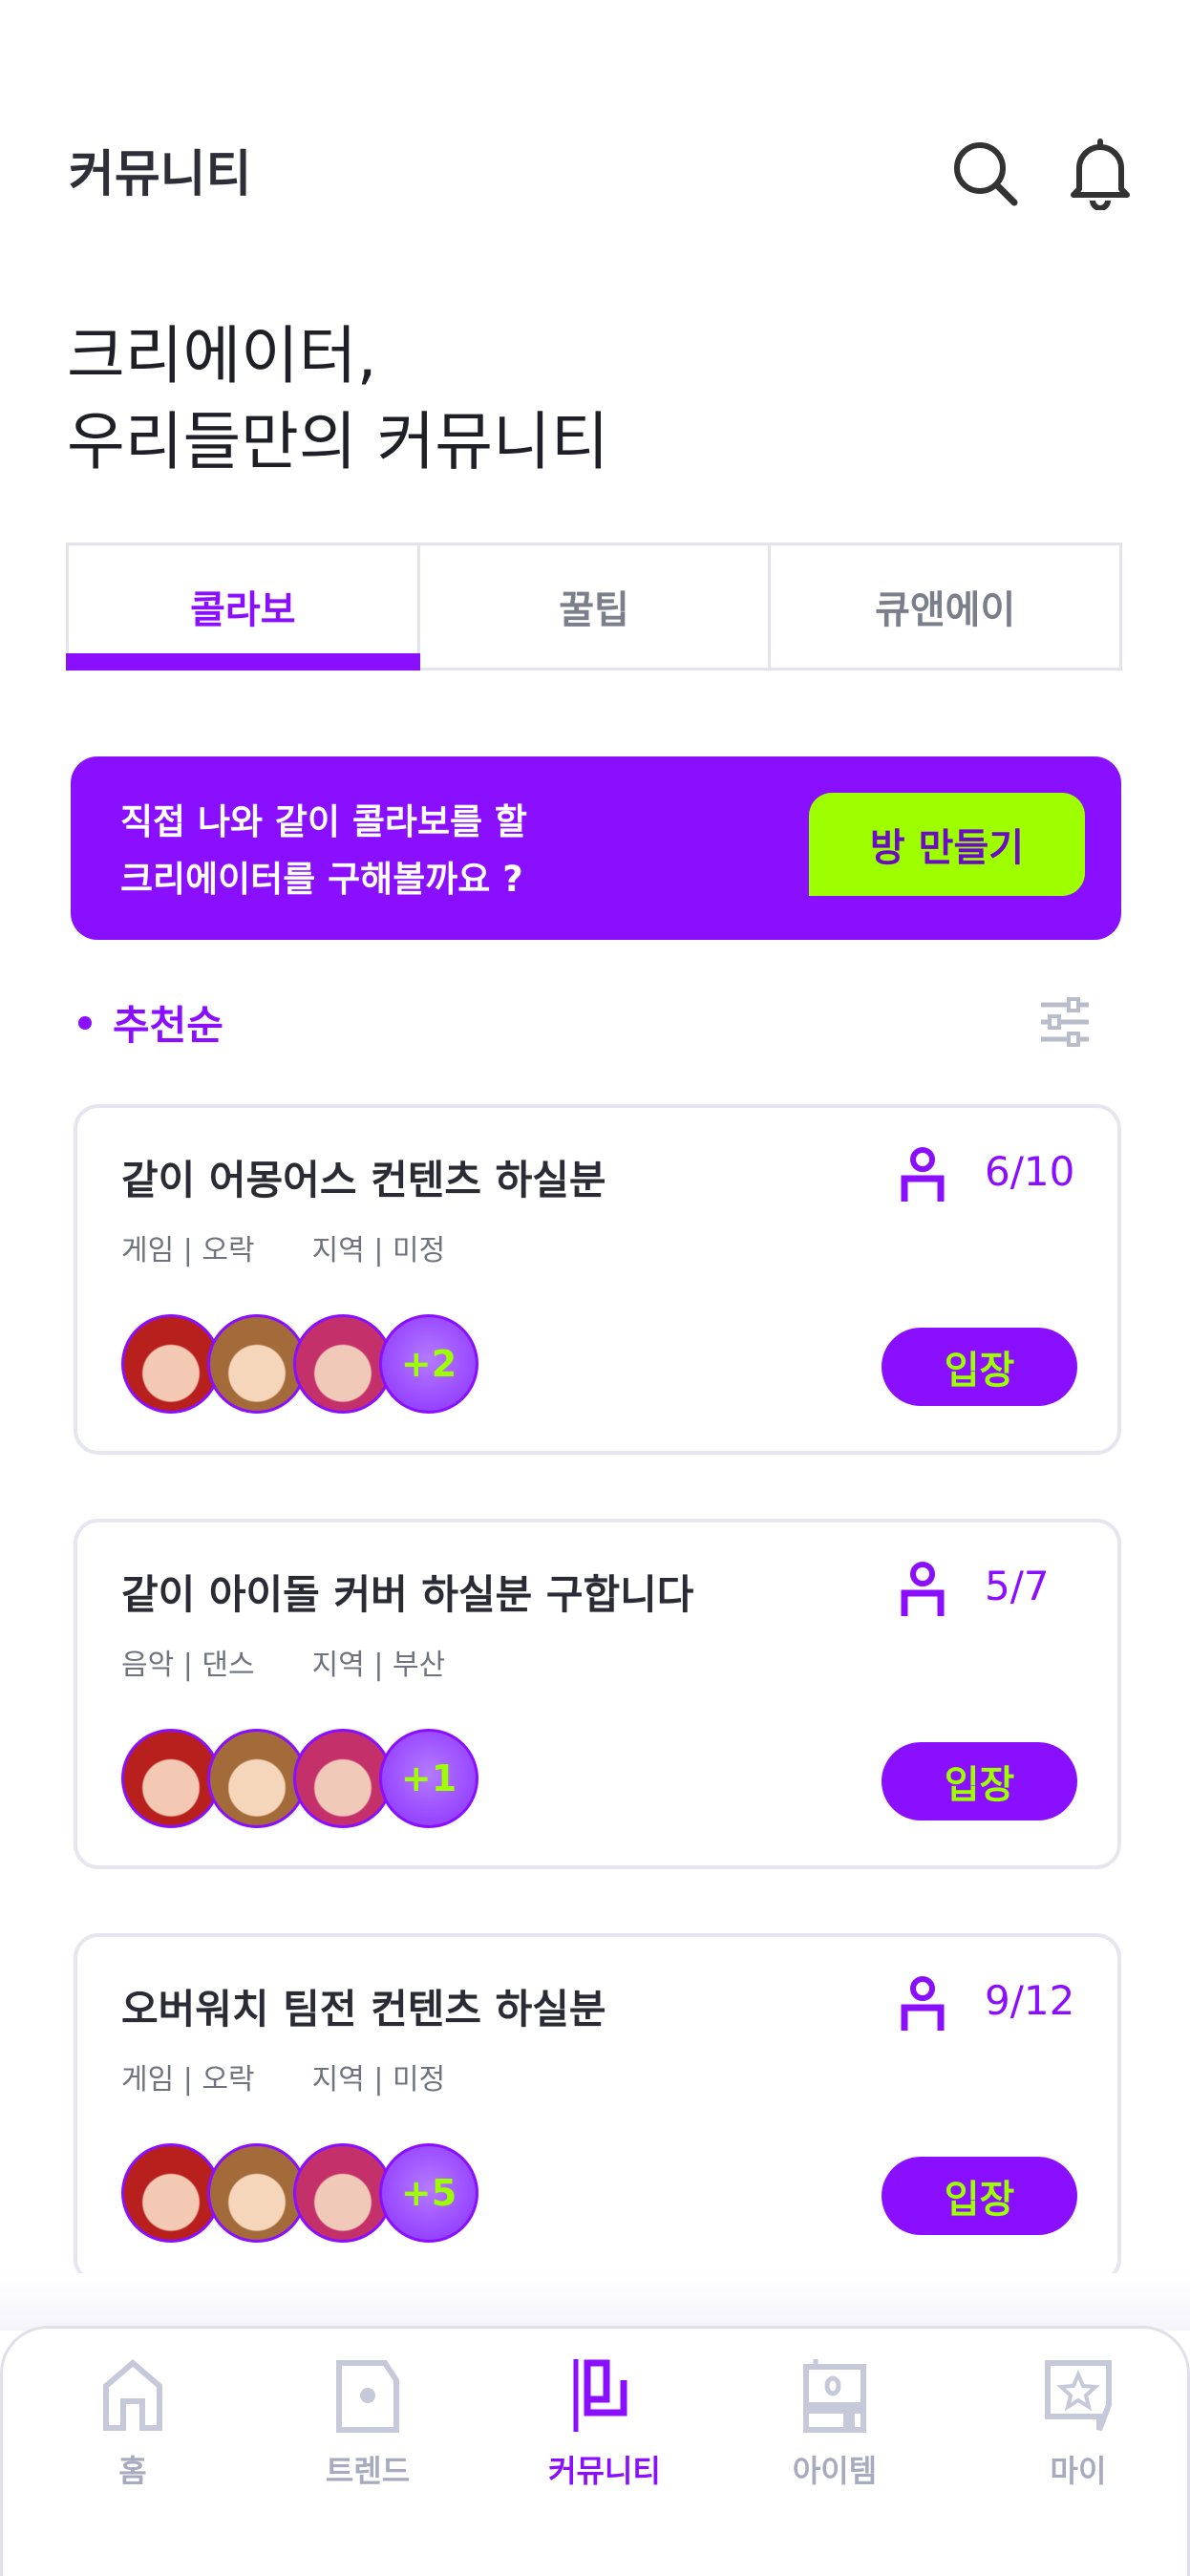 This screenshot has width=1190, height=2576. Describe the element at coordinates (160, 175) in the screenshot. I see `page-title: 커뮤니티` at that location.